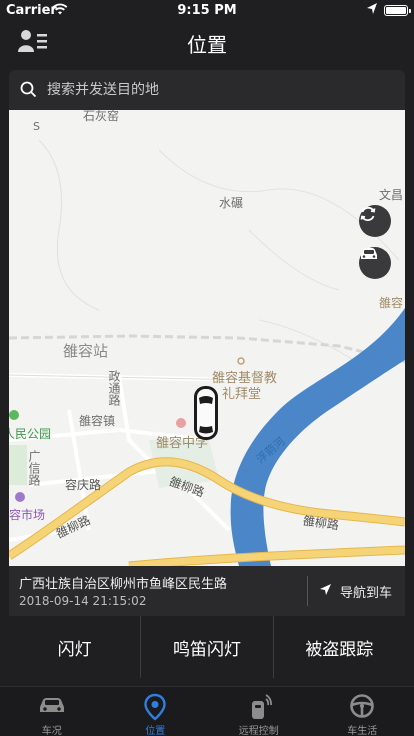  Describe the element at coordinates (52, 707) in the screenshot. I see `car-icon` at that location.